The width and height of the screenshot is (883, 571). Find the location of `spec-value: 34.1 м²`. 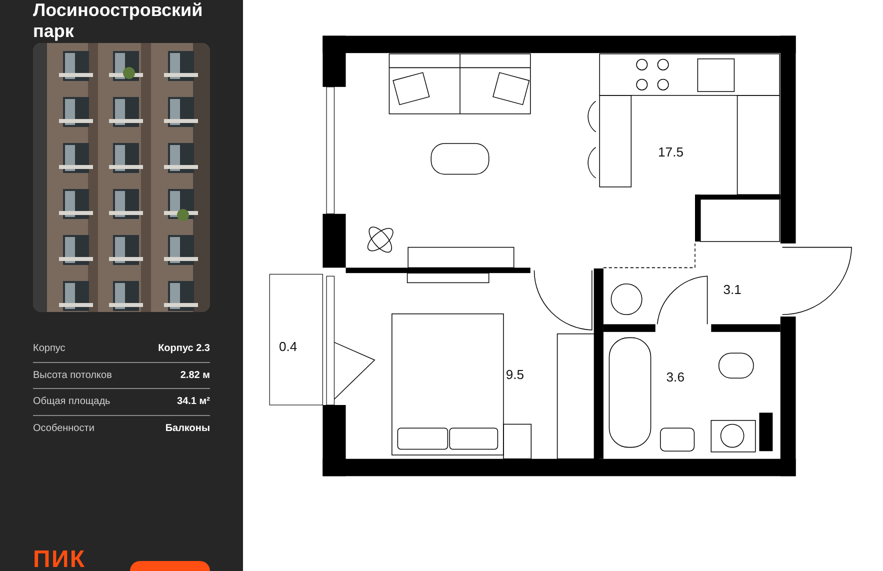

spec-value: 34.1 м² is located at coordinates (193, 402).